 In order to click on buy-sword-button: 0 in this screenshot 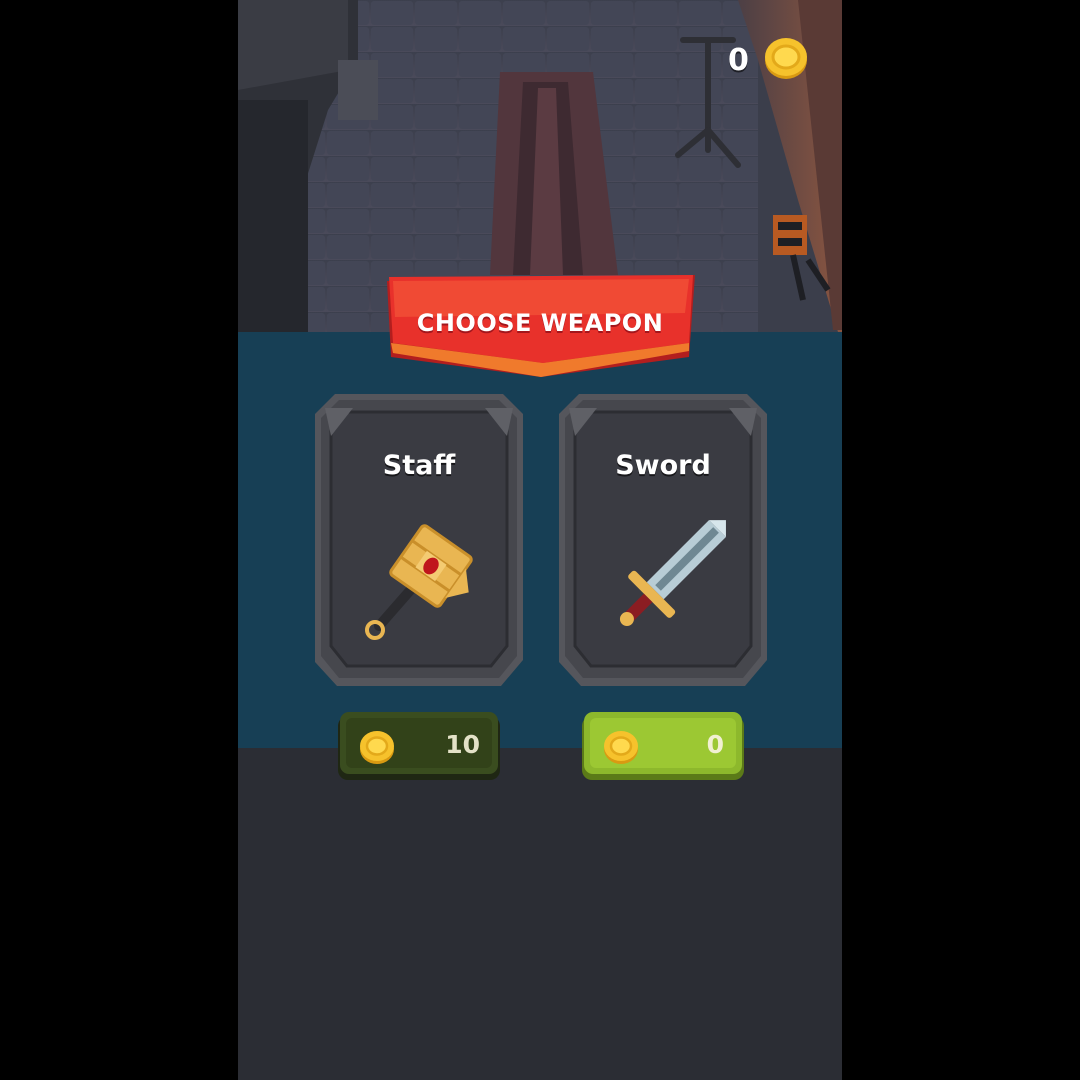, I will do `click(663, 746)`.